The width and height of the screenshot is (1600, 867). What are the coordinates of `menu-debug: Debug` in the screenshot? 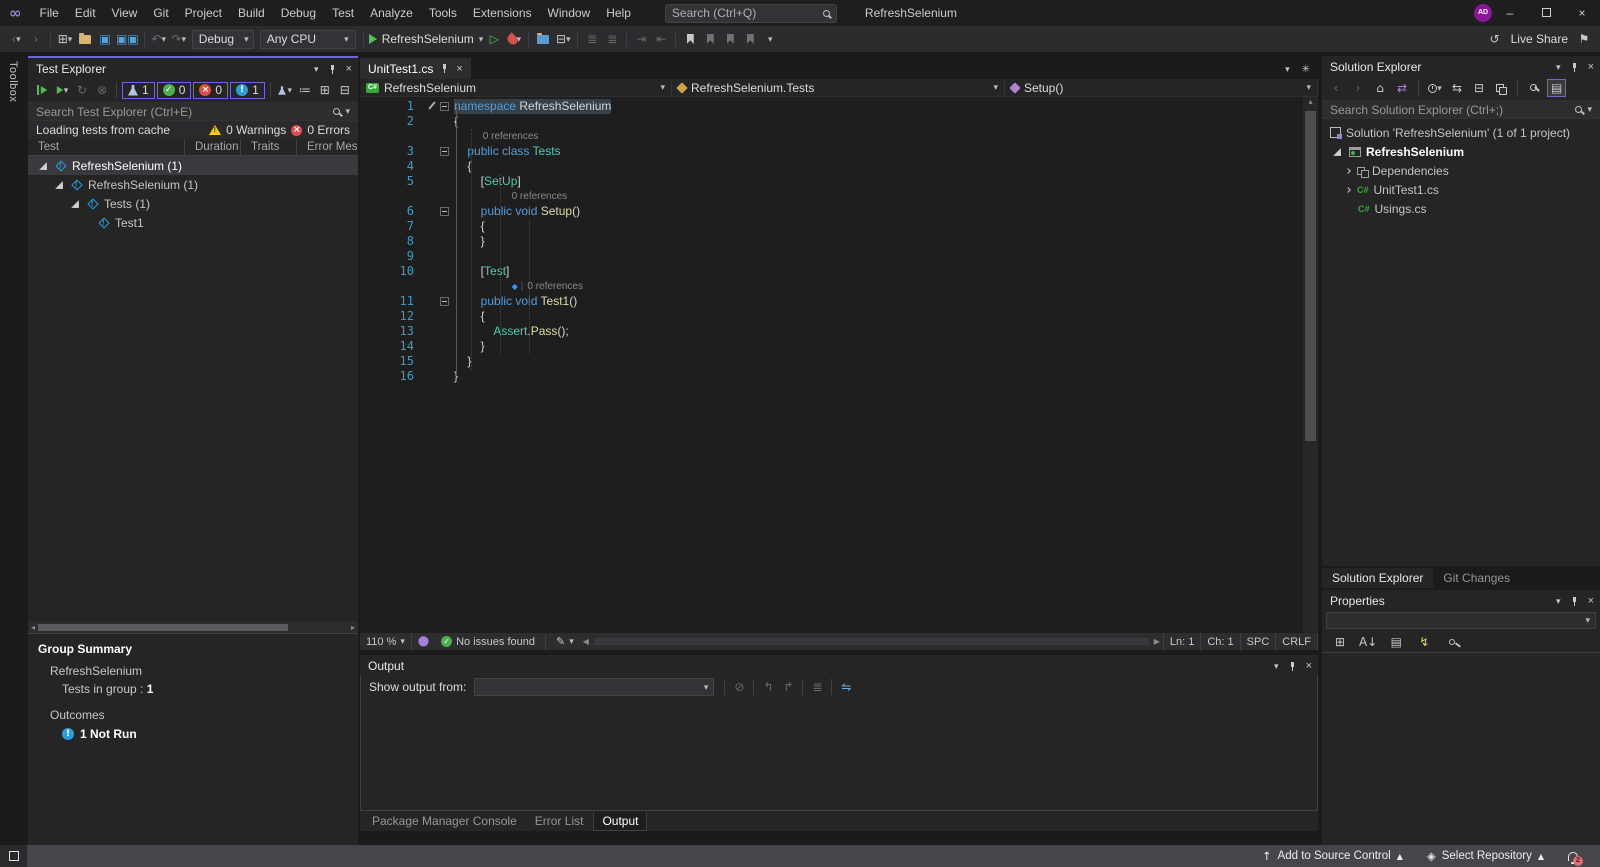 It's located at (298, 13).